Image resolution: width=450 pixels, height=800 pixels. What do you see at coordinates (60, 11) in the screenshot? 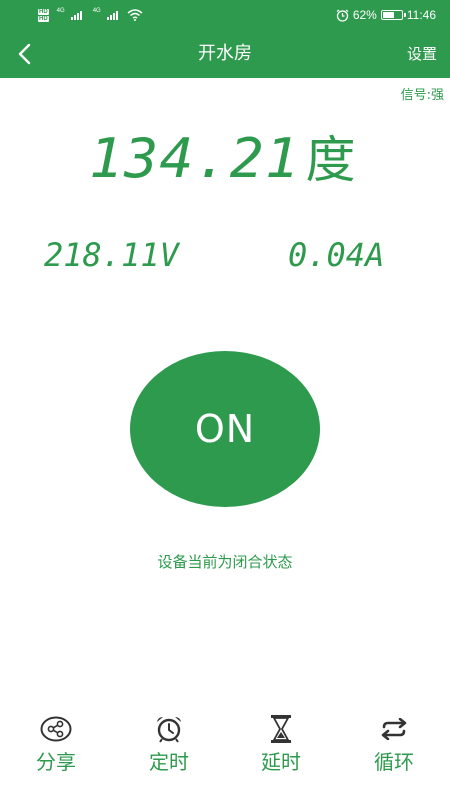
I see `network-generation: 4G` at bounding box center [60, 11].